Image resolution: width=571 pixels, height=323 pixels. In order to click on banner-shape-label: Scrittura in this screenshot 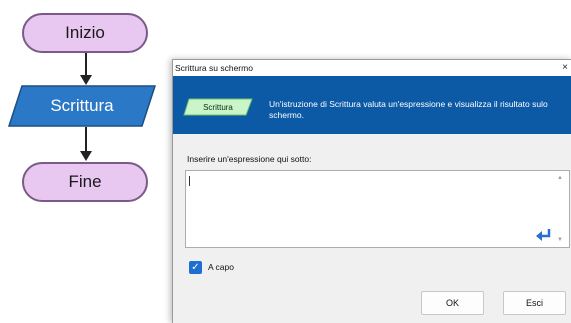, I will do `click(218, 107)`.